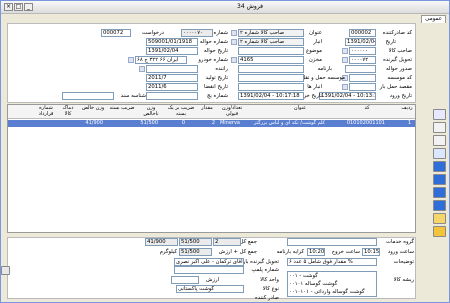 This screenshot has height=303, width=450. I want to click on batch-field, so click(172, 96).